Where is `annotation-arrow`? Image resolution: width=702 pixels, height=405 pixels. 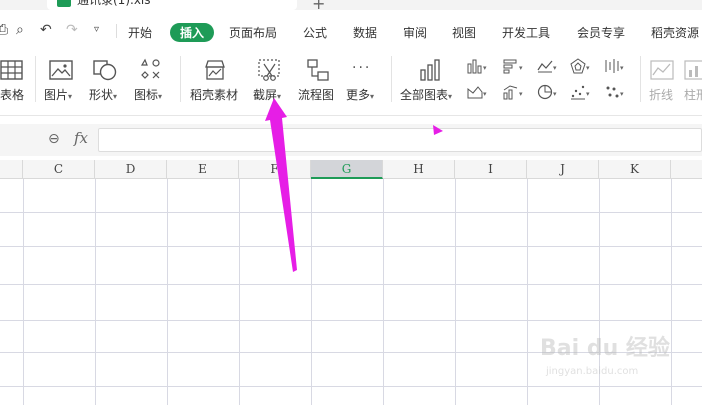
annotation-arrow is located at coordinates (354, 185).